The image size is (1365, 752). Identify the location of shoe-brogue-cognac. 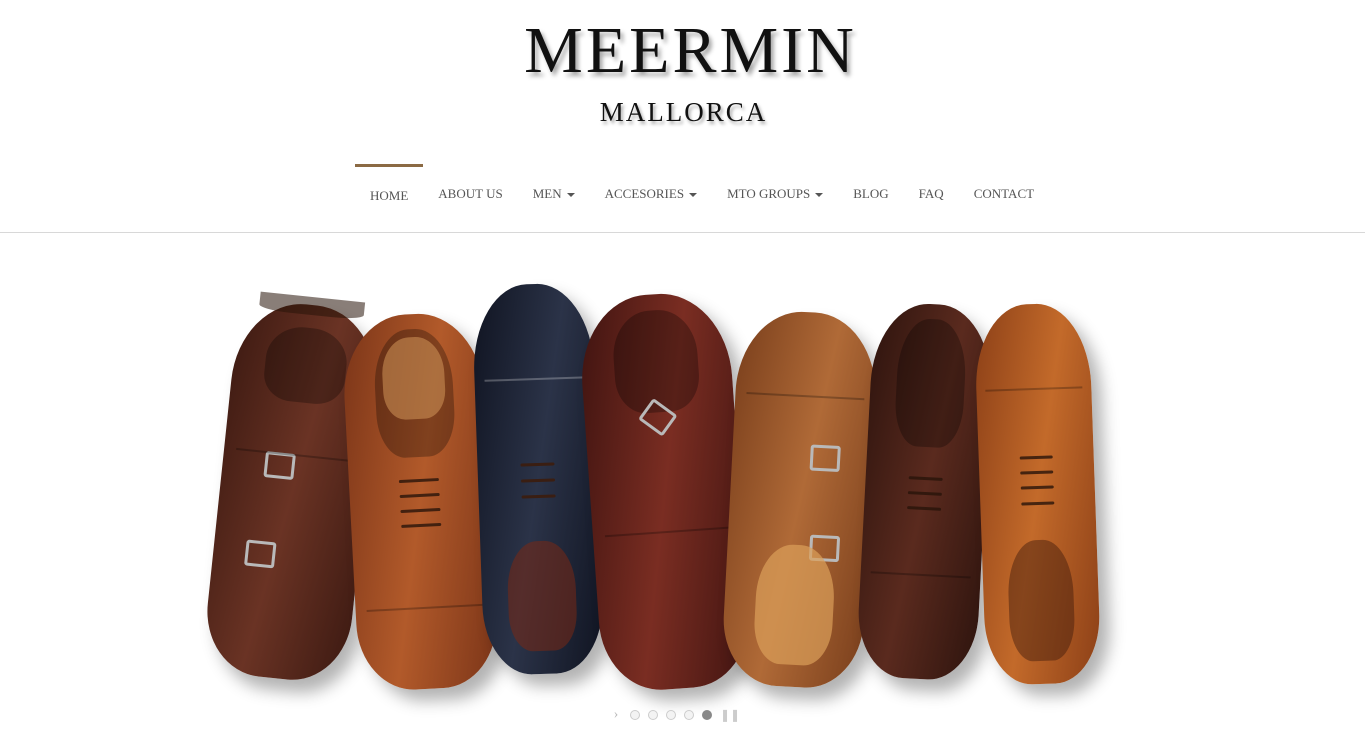
(1037, 494).